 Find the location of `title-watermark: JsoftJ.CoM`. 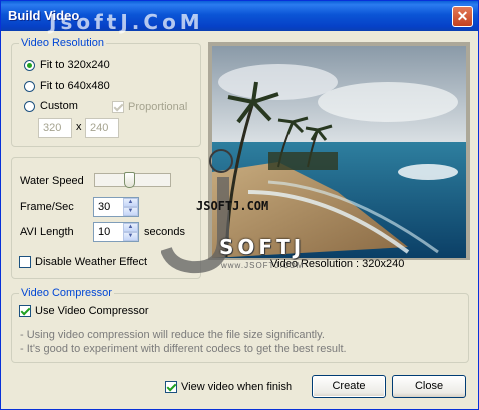

title-watermark: JsoftJ.CoM is located at coordinates (126, 22).